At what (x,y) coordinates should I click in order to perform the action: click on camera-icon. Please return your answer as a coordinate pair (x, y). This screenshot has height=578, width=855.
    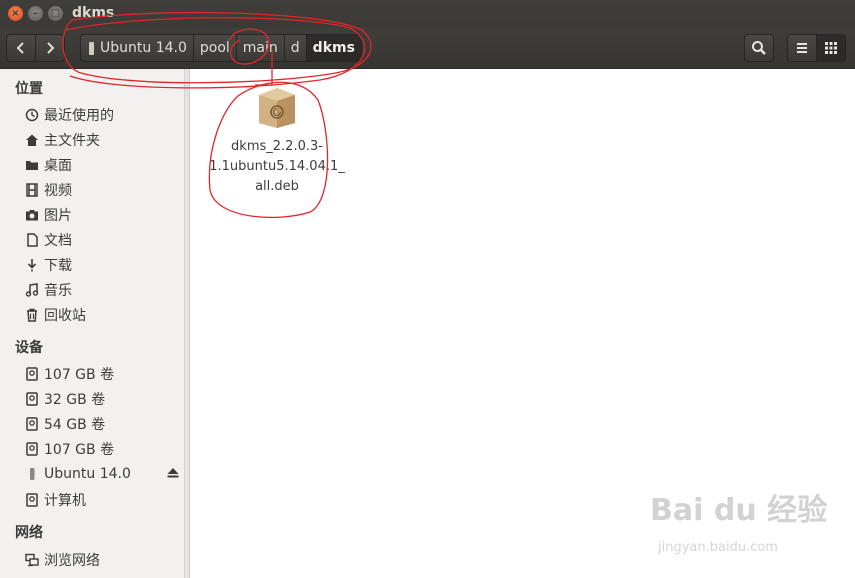
    Looking at the image, I should click on (32, 215).